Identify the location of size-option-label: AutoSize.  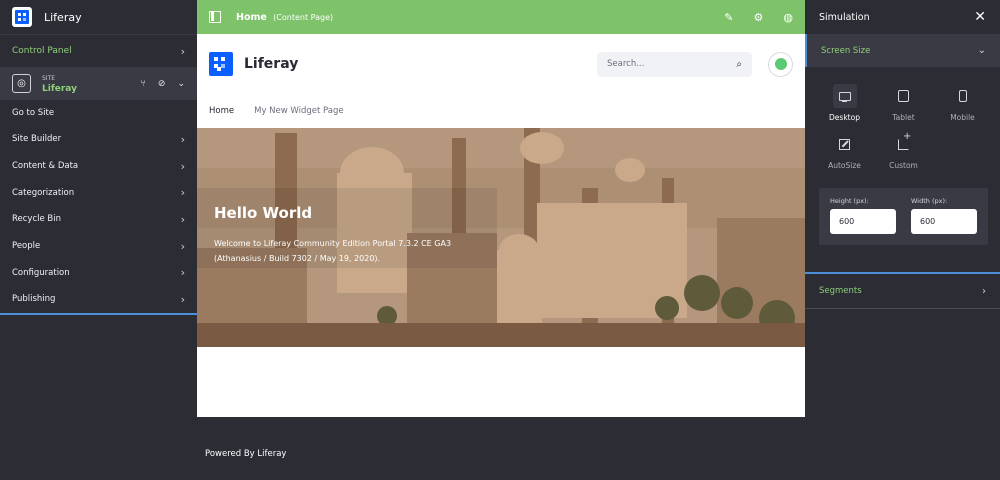
(844, 165).